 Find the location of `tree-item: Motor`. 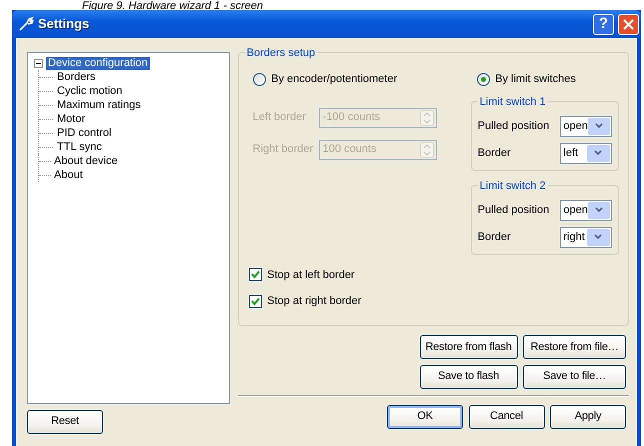

tree-item: Motor is located at coordinates (71, 119).